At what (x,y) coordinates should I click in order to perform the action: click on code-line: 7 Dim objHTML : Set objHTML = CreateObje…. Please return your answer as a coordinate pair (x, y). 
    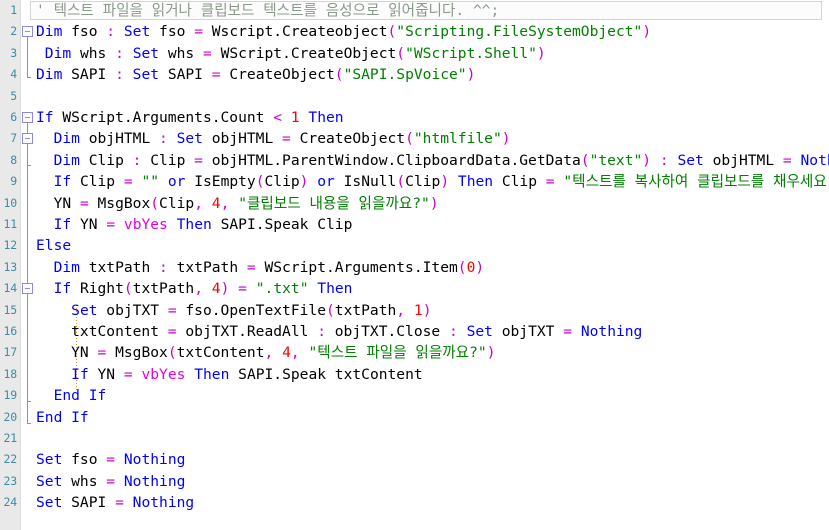
    Looking at the image, I should click on (414, 138).